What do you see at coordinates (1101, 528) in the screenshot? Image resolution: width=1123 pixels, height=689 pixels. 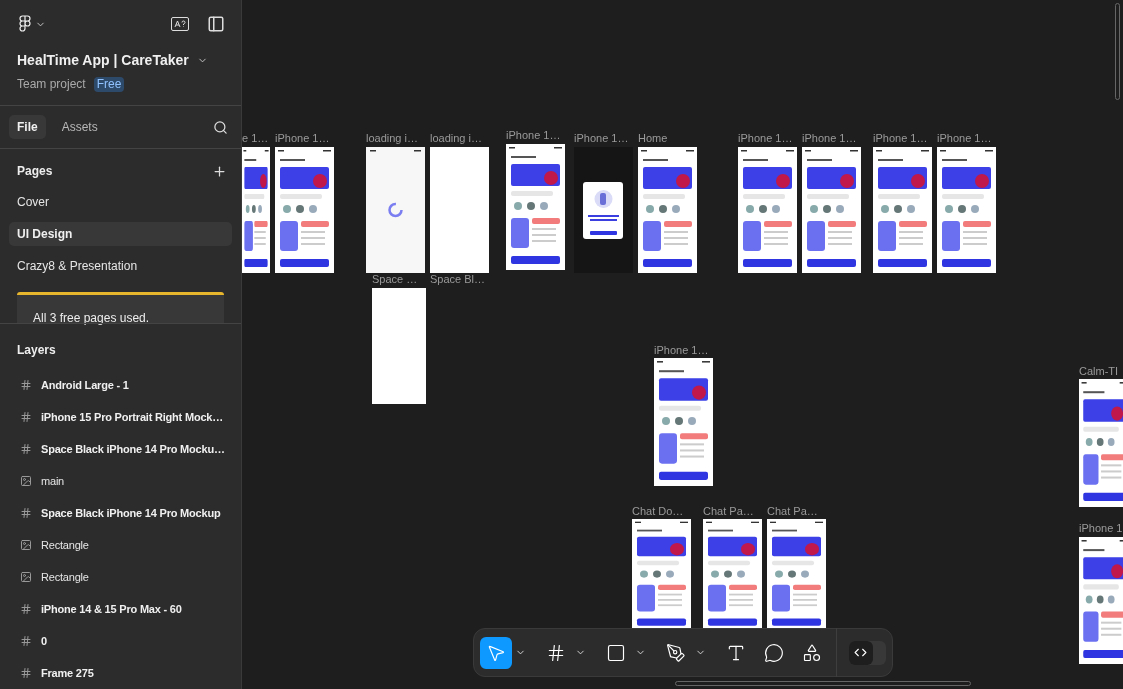 I see `frame-label: iPhone 1` at bounding box center [1101, 528].